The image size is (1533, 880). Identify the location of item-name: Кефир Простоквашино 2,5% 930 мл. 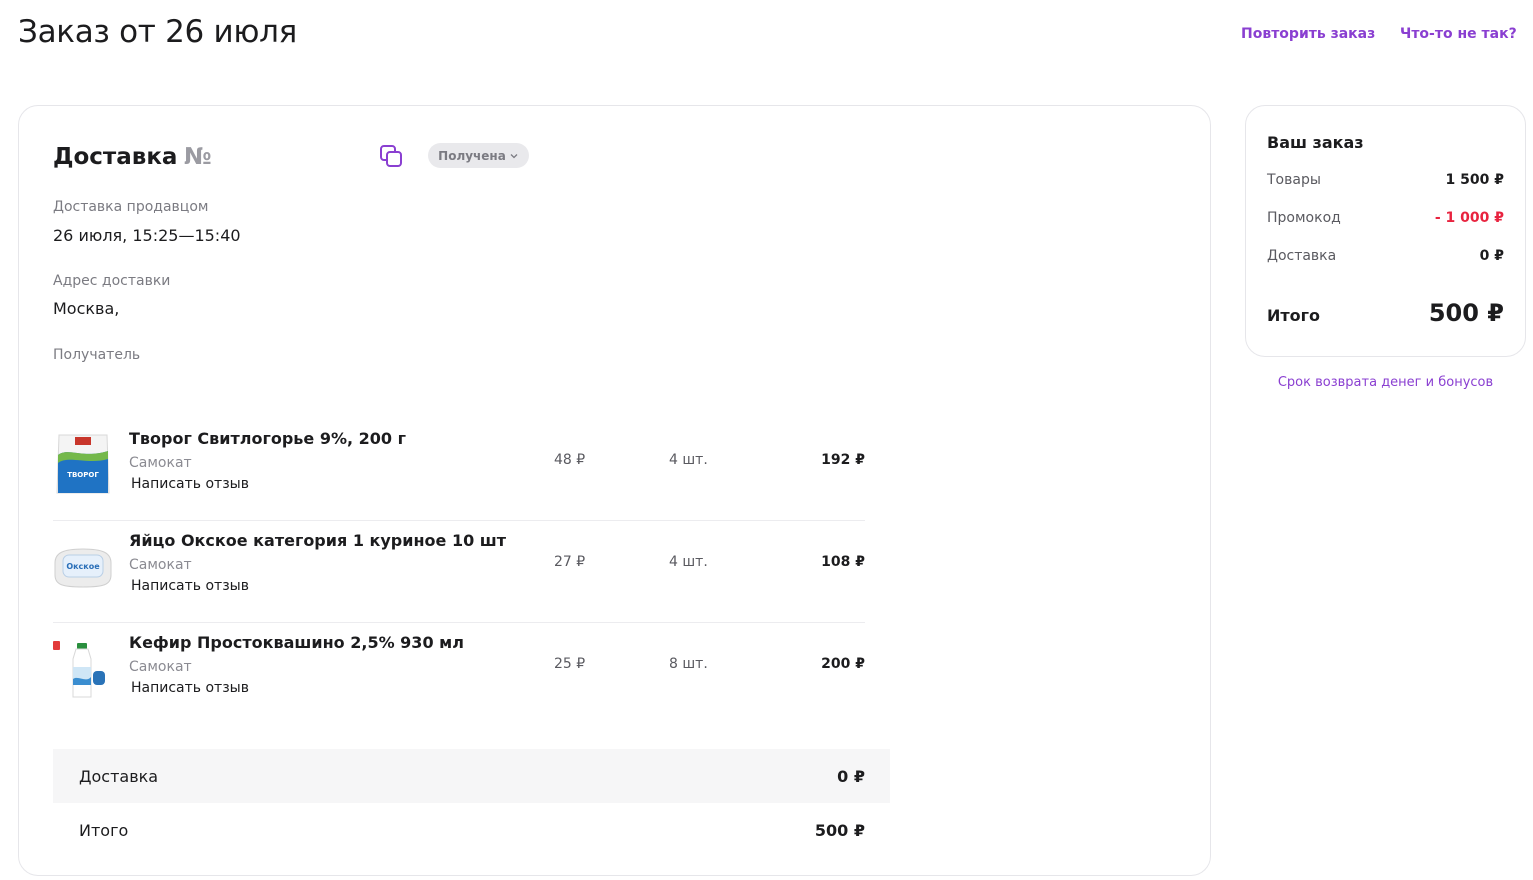
(296, 642).